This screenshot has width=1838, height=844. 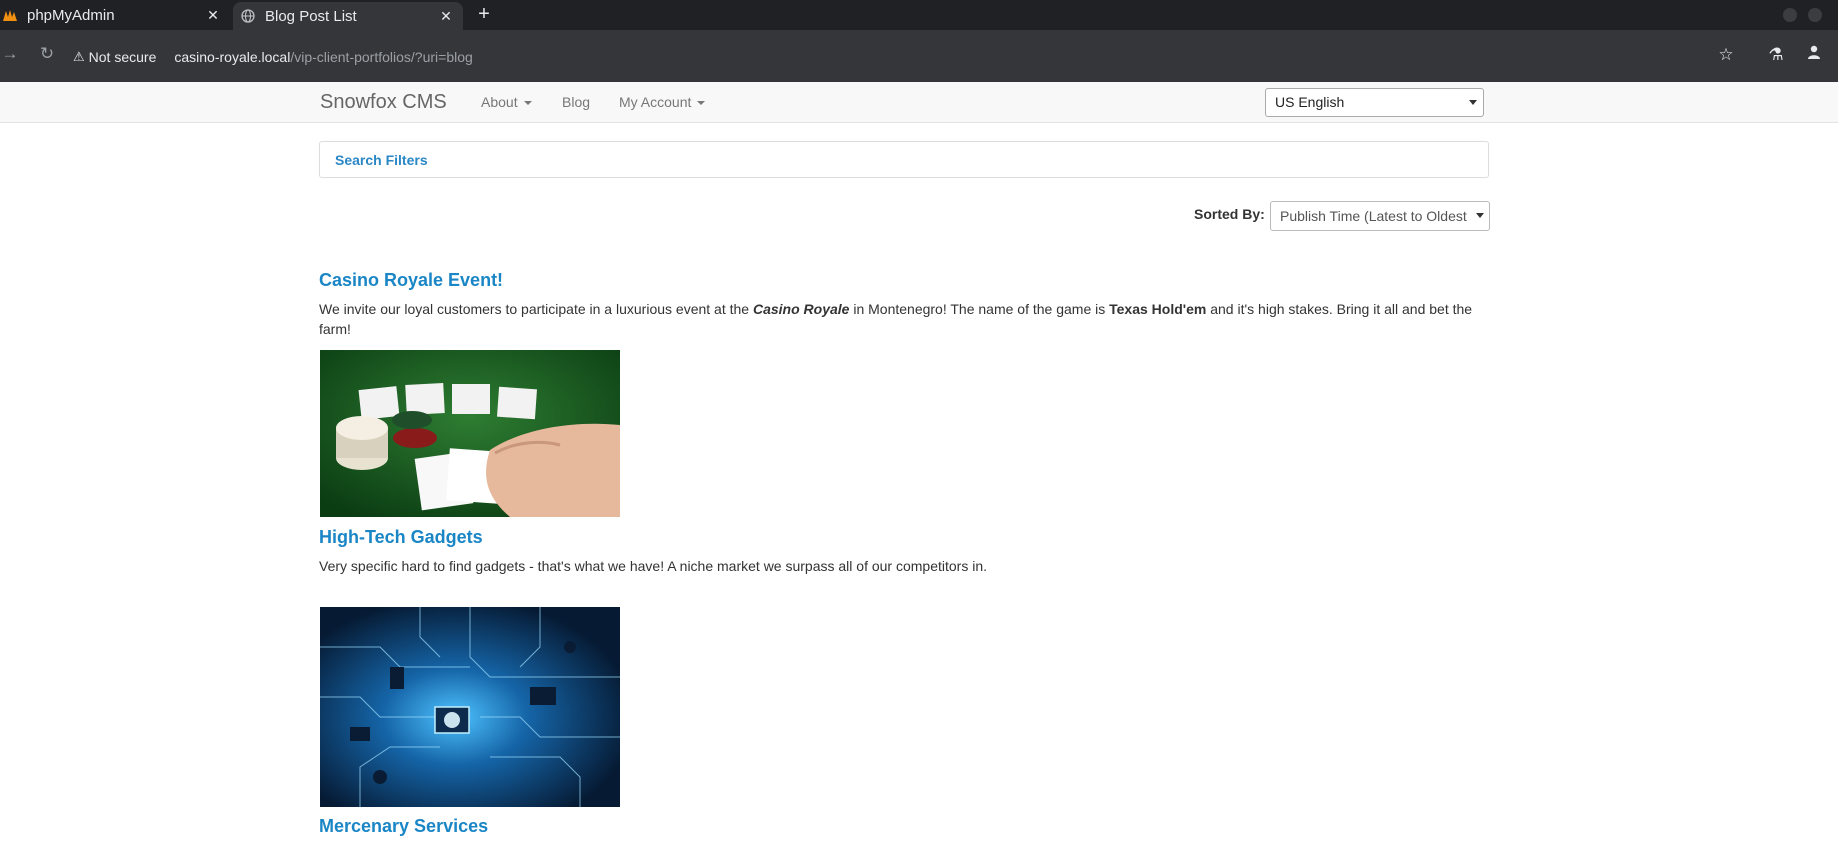 I want to click on sorted-by-label: Sorted By:, so click(x=1229, y=214).